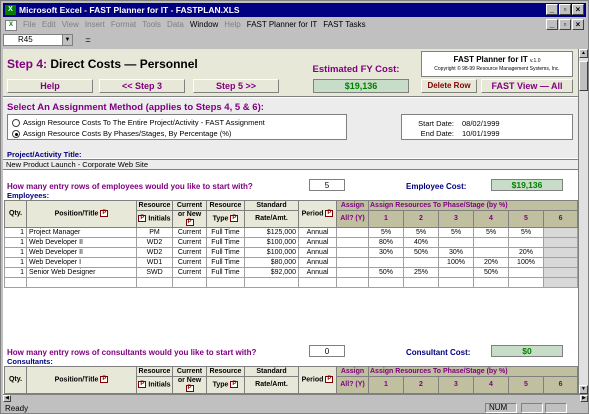 This screenshot has height=414, width=589. What do you see at coordinates (154, 233) in the screenshot?
I see `cell-initials: PM` at bounding box center [154, 233].